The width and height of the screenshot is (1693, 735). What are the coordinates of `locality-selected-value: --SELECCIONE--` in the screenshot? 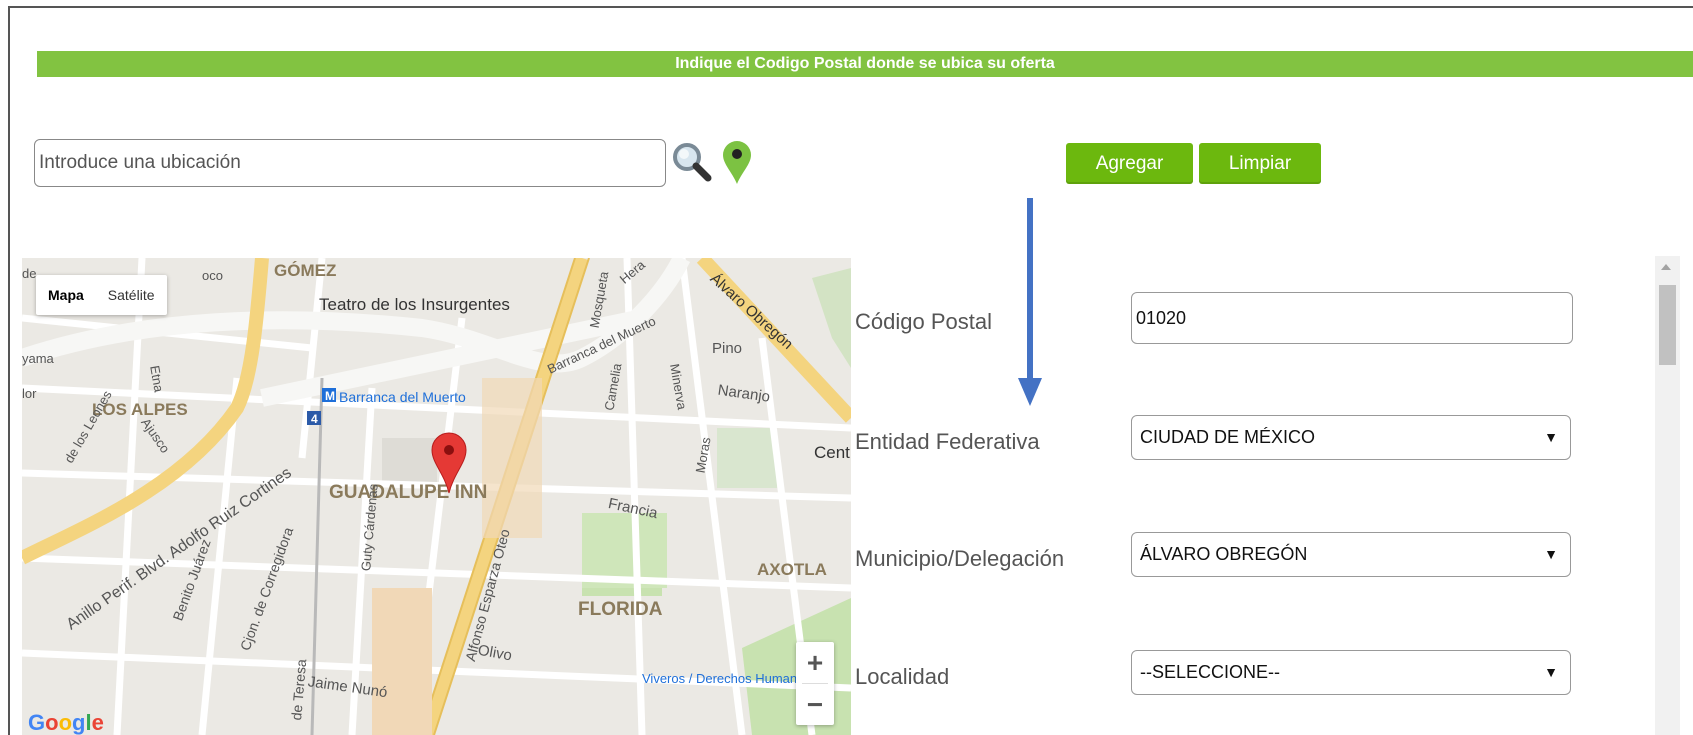 It's located at (1210, 672).